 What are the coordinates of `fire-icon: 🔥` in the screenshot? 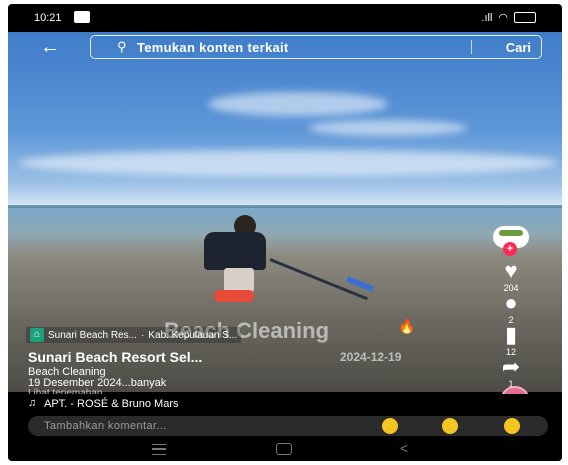 It's located at (407, 326).